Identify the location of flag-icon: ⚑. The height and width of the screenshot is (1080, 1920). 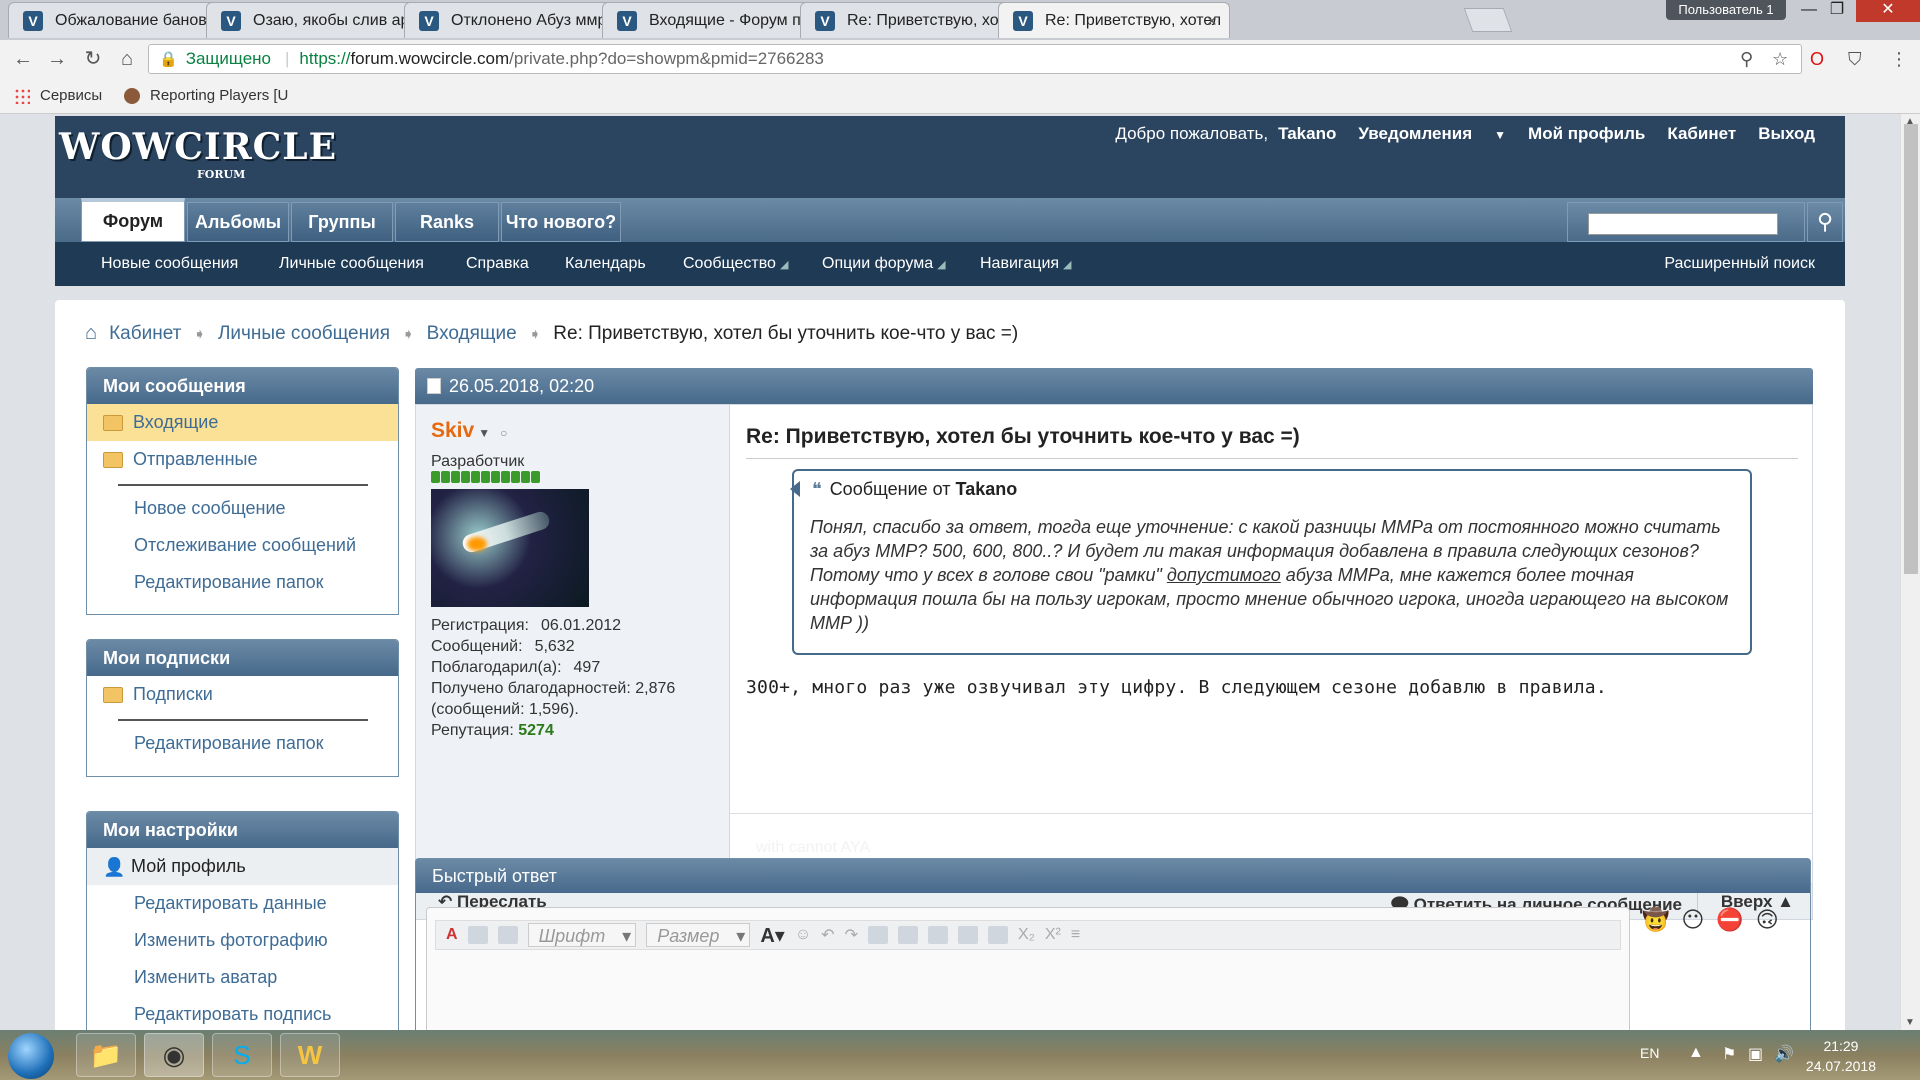
(1729, 1054).